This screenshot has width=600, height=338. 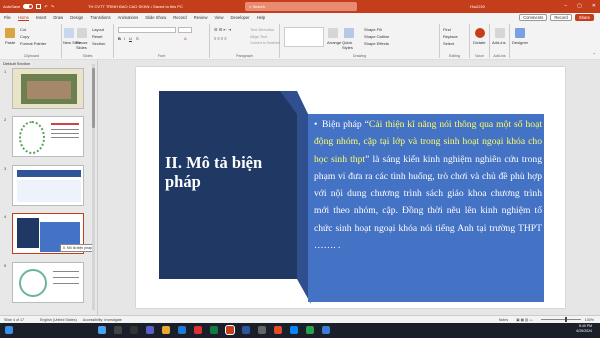 What do you see at coordinates (533, 17) in the screenshot?
I see `comments-button: Comments` at bounding box center [533, 17].